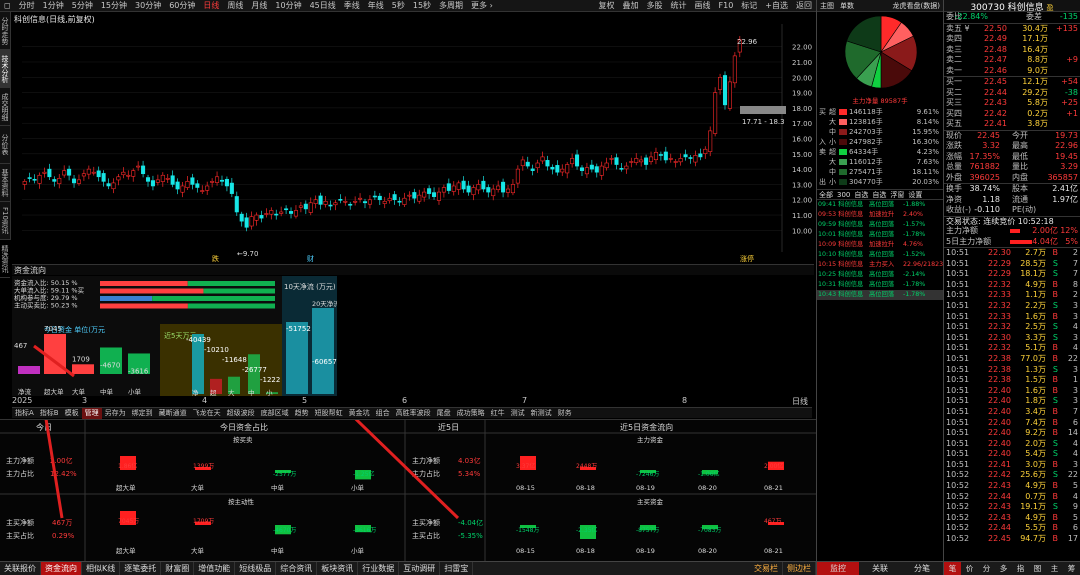  Describe the element at coordinates (5, 183) in the screenshot. I see `left-tab-4: 基本资料` at that location.